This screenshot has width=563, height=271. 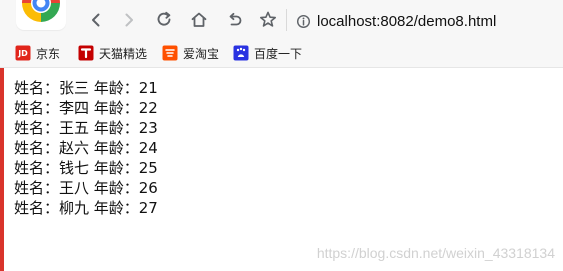 I want to click on home-button, so click(x=199, y=20).